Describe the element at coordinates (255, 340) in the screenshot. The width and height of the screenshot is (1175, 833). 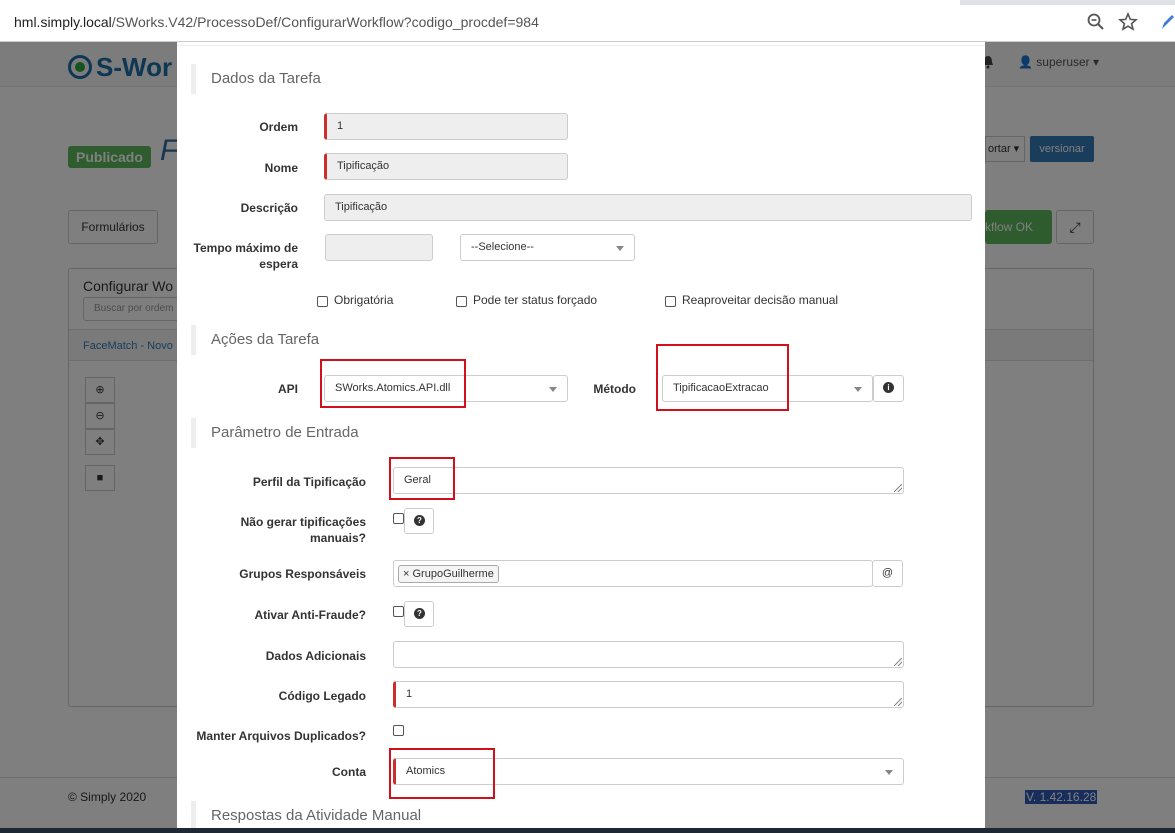
I see `section-acoes-tarefa: Ações da Tarefa` at that location.